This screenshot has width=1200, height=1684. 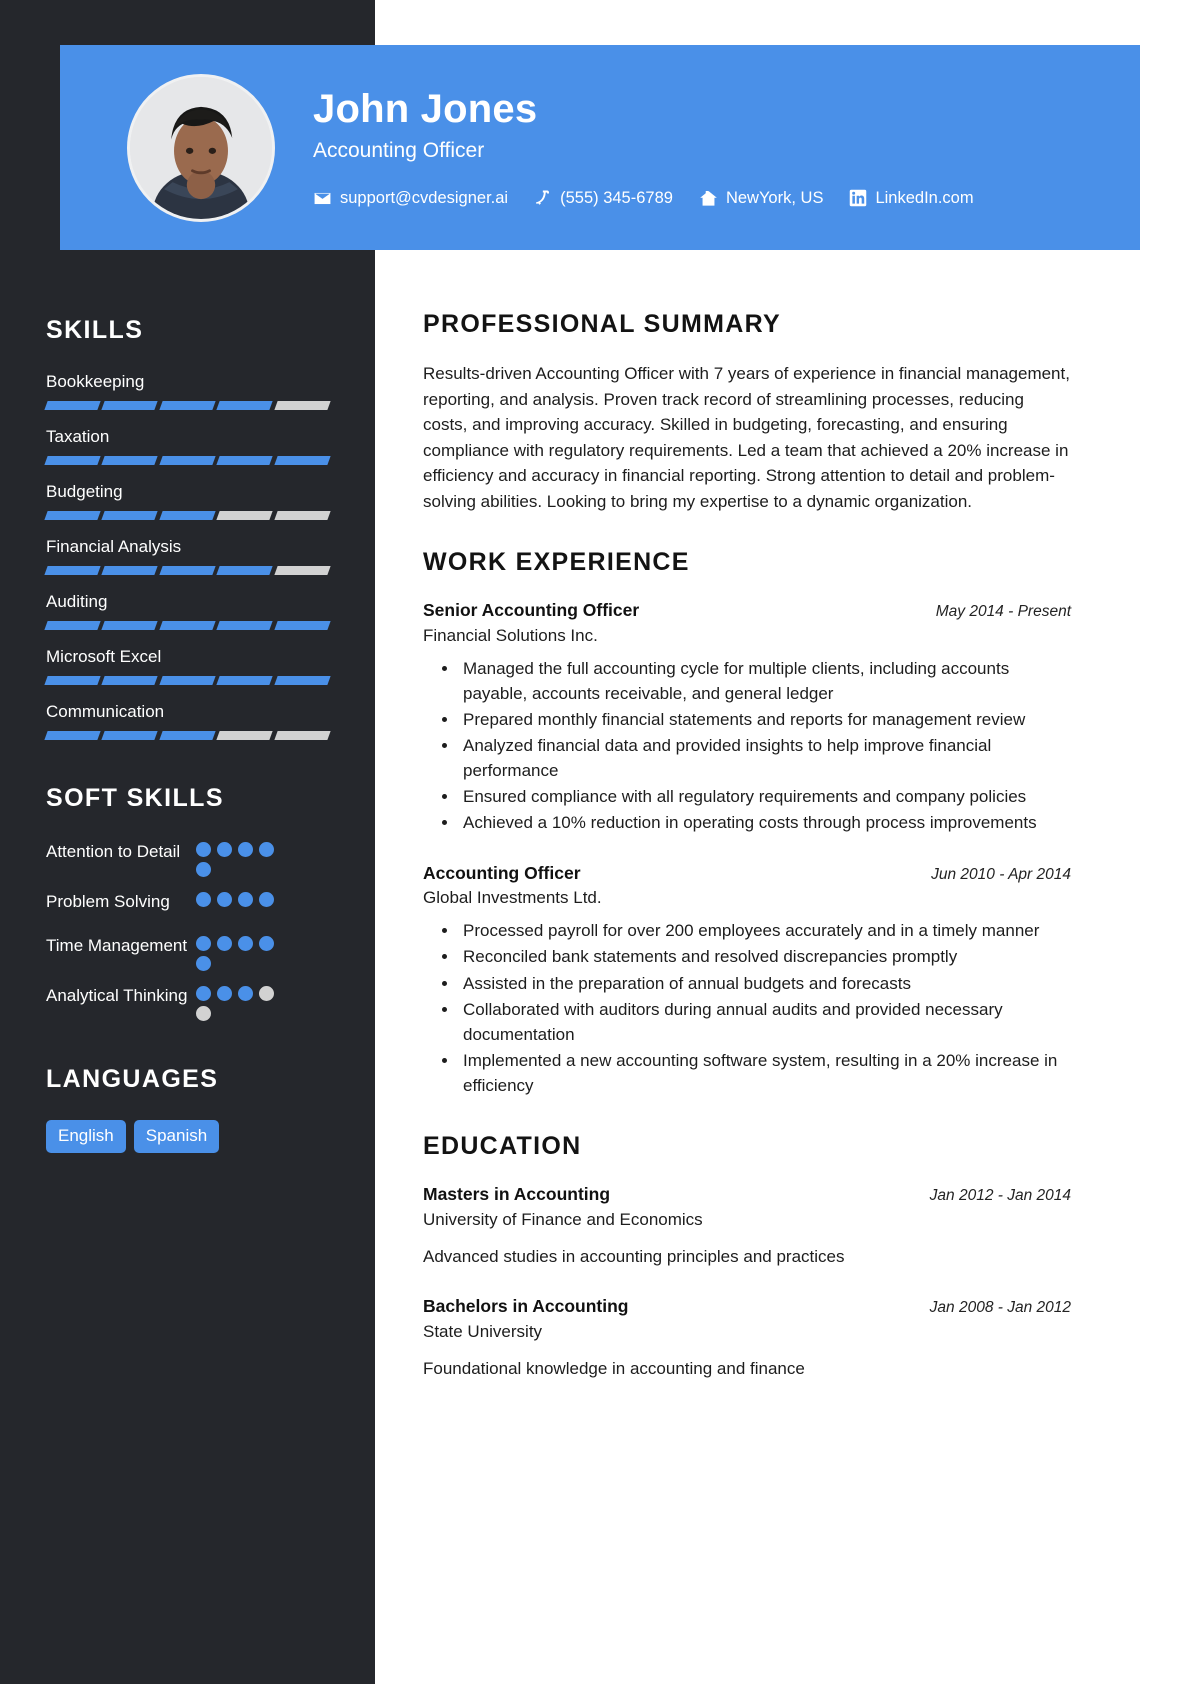 What do you see at coordinates (187, 610) in the screenshot?
I see `skill-item: Auditing` at bounding box center [187, 610].